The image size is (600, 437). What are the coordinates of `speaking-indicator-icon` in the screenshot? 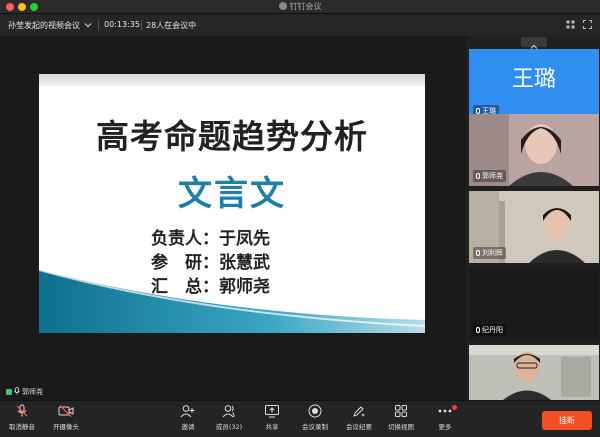 It's located at (9, 392).